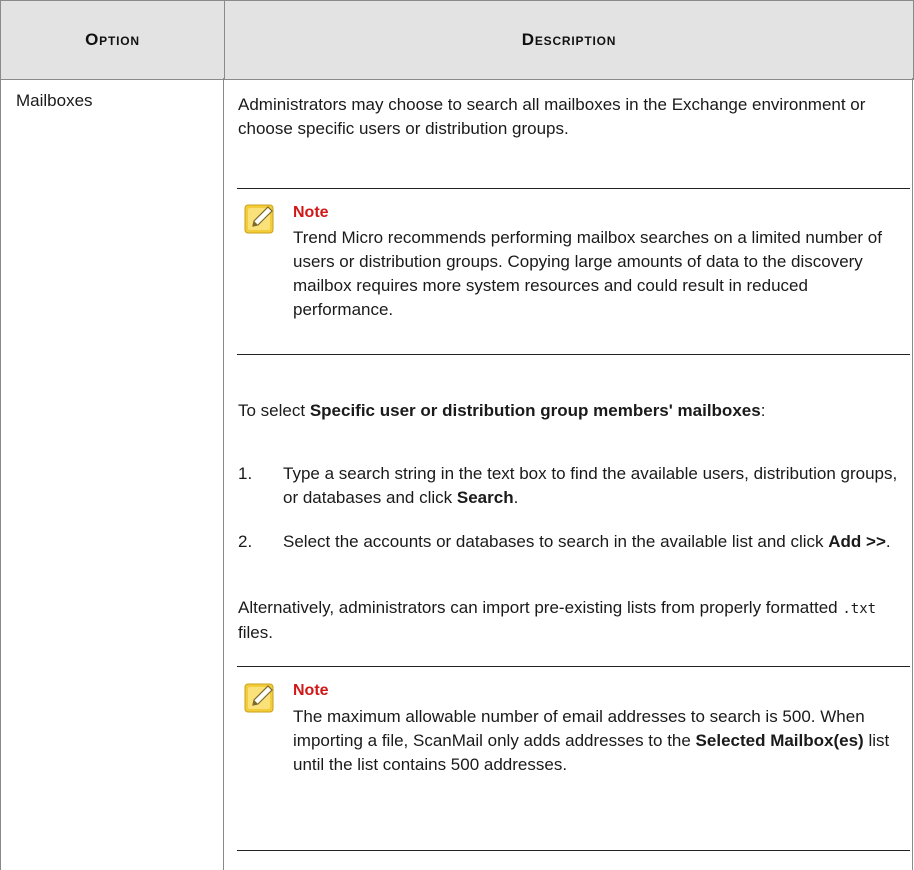  What do you see at coordinates (573, 354) in the screenshot?
I see `note1-bottom-rule` at bounding box center [573, 354].